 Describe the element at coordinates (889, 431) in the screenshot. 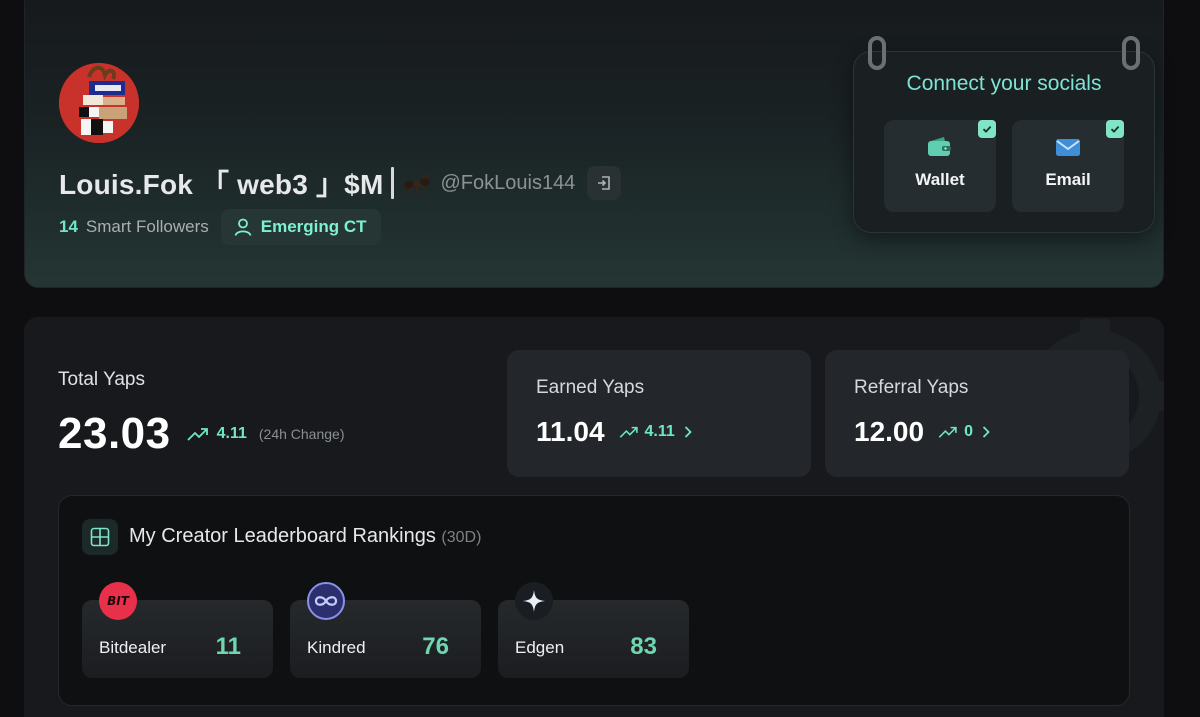

I see `referral-yaps-value: 12.00` at that location.